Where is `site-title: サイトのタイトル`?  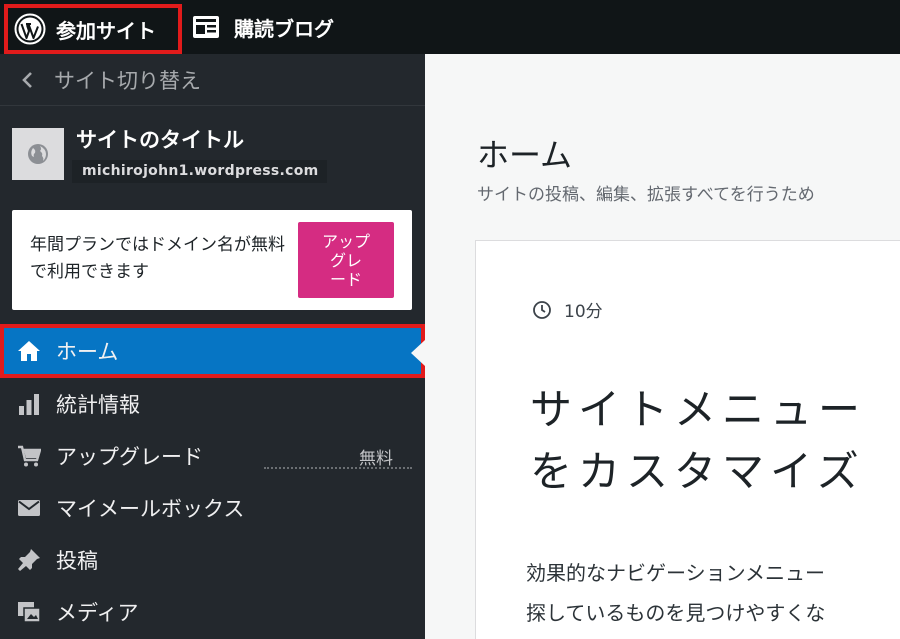
site-title: サイトのタイトル is located at coordinates (160, 140).